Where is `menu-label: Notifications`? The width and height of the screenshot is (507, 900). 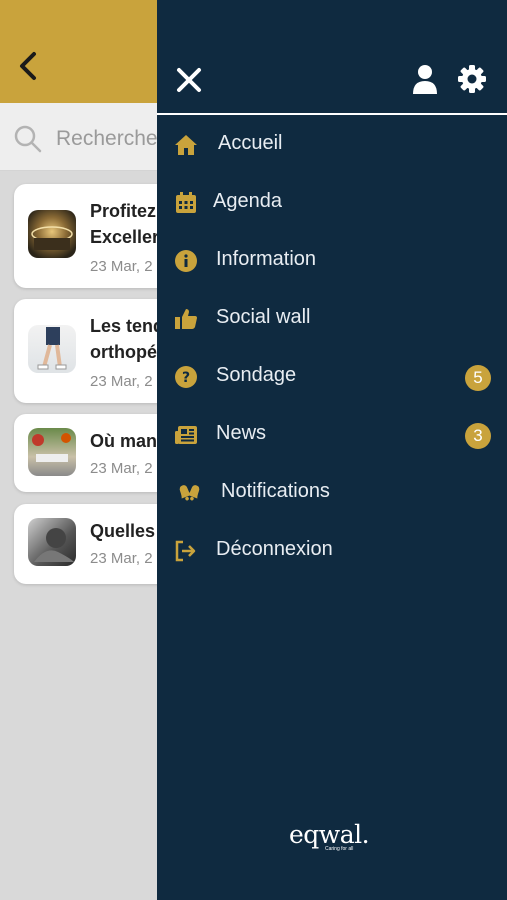
menu-label: Notifications is located at coordinates (275, 491).